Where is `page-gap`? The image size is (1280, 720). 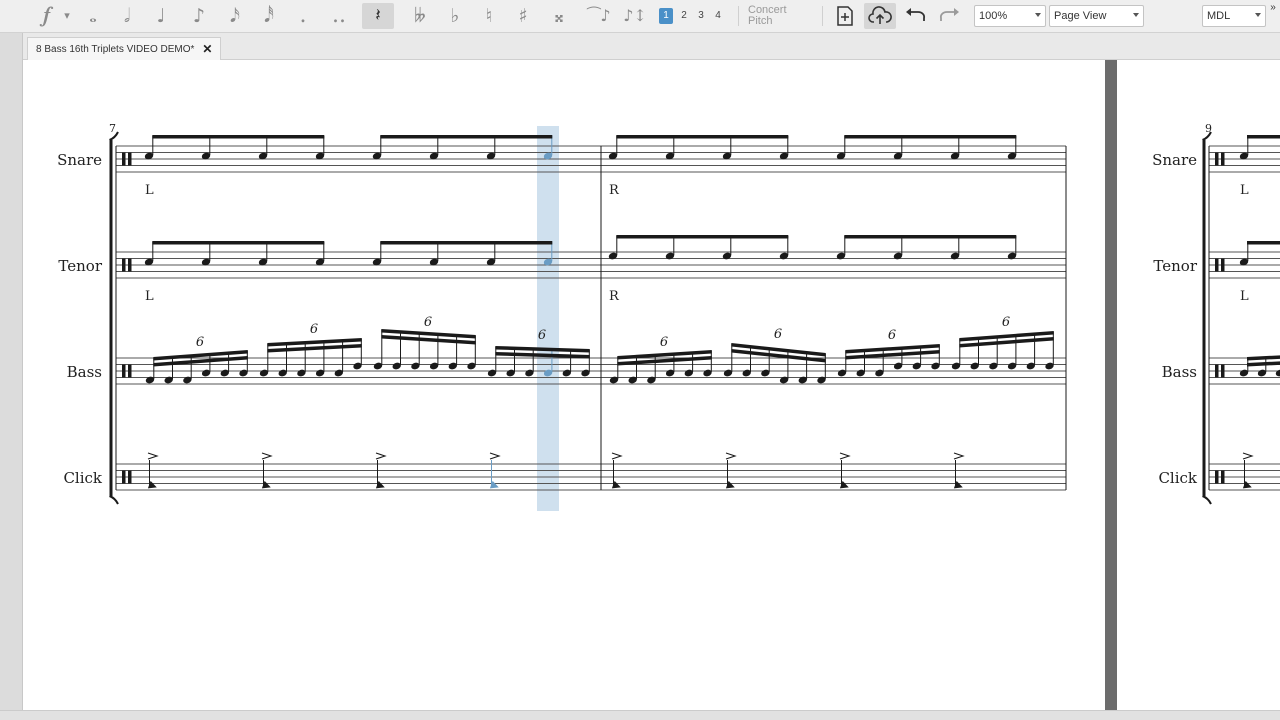
page-gap is located at coordinates (1111, 385).